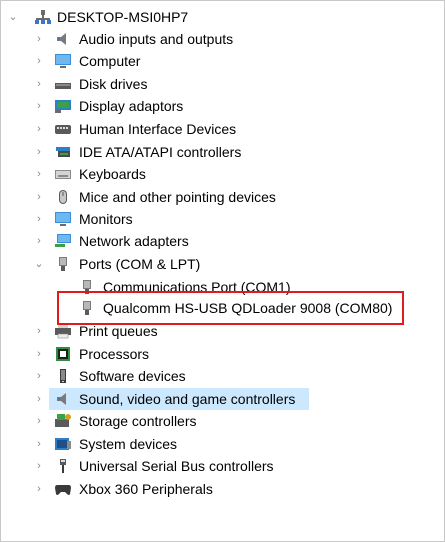 Image resolution: width=445 pixels, height=542 pixels. What do you see at coordinates (177, 197) in the screenshot?
I see `tree-item-label: Mice and other pointing devices` at bounding box center [177, 197].